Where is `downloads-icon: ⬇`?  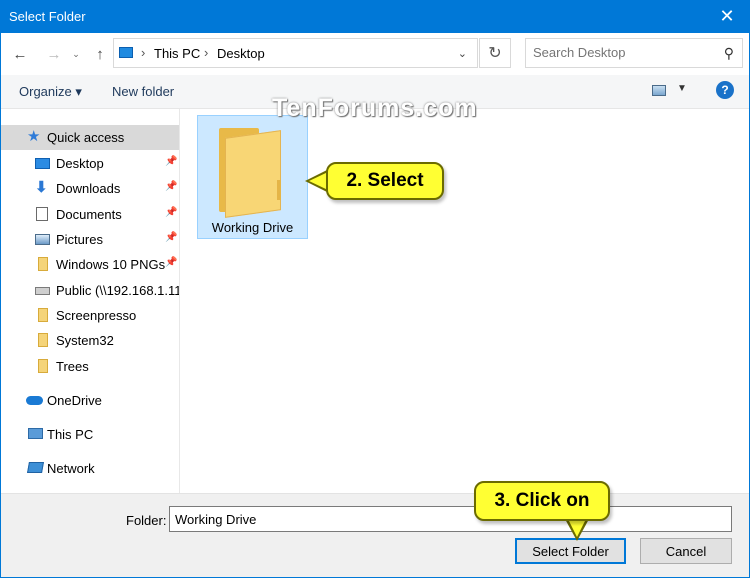 downloads-icon: ⬇ is located at coordinates (41, 187).